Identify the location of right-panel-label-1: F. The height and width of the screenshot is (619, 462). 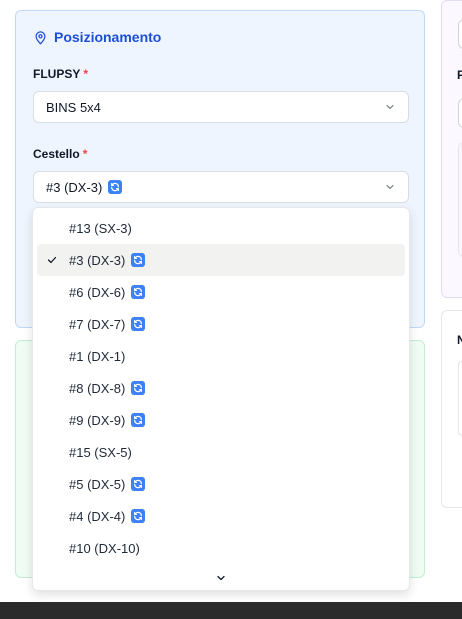
(459, 75).